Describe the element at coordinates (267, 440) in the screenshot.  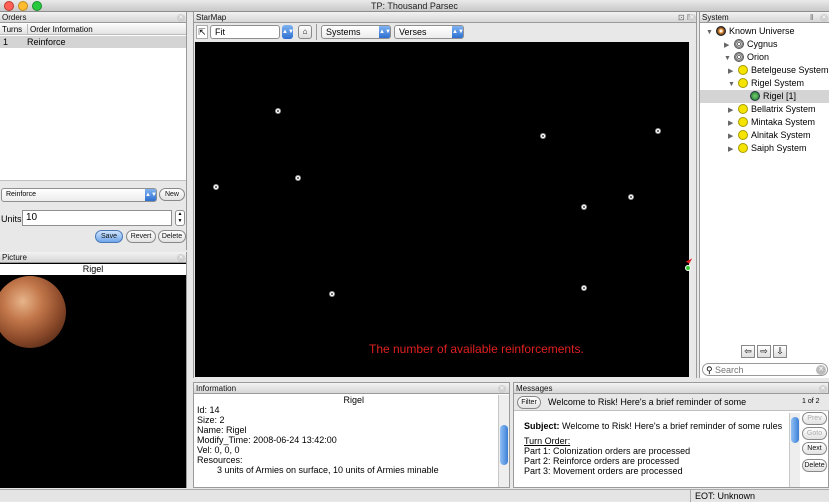
I see `info-line: Modify_Time: 2008-06-24 13:42:00` at that location.